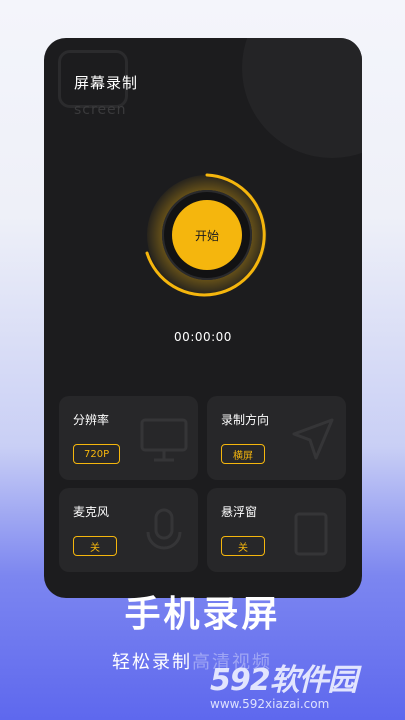  What do you see at coordinates (243, 454) in the screenshot?
I see `orientation-value-button: 横屏` at bounding box center [243, 454].